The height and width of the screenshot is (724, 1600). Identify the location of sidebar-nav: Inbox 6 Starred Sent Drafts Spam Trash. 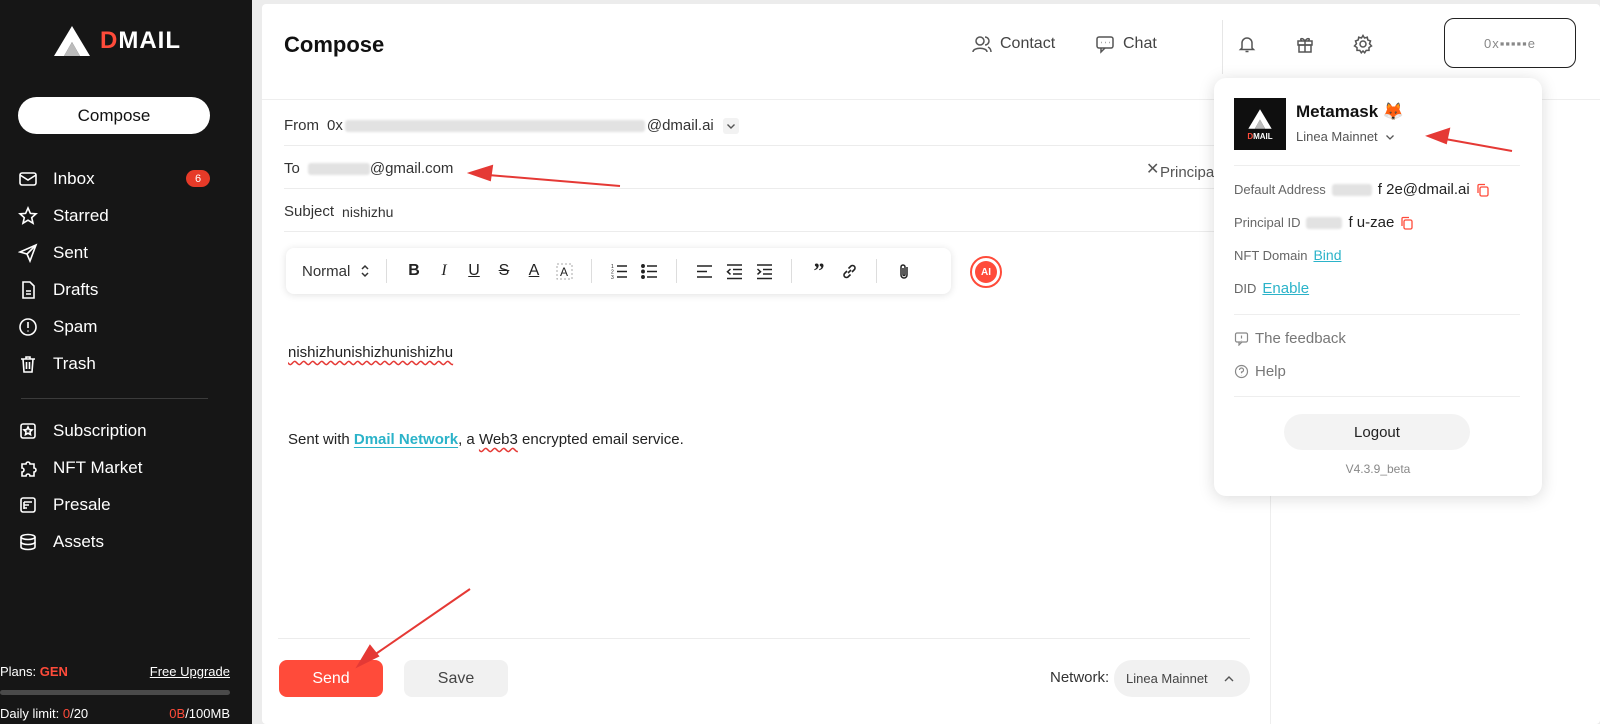
(126, 271).